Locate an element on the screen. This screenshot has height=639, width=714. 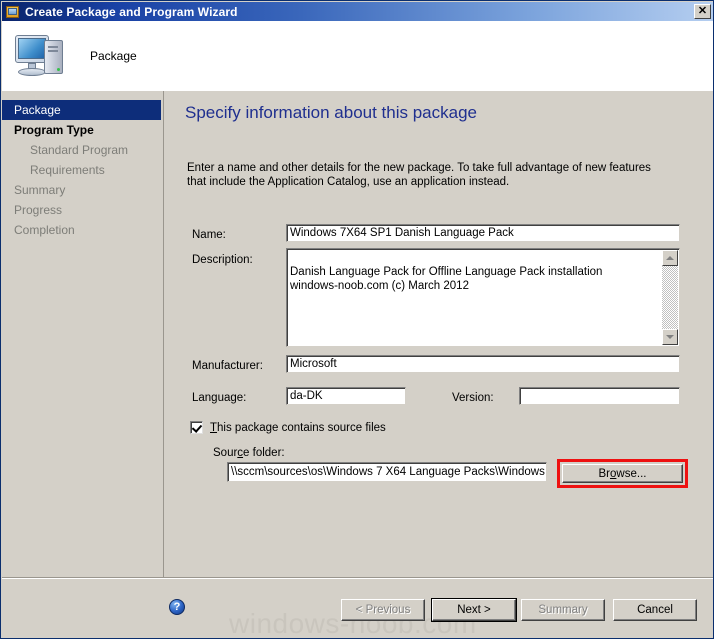
previous-button: < Previous is located at coordinates (383, 610).